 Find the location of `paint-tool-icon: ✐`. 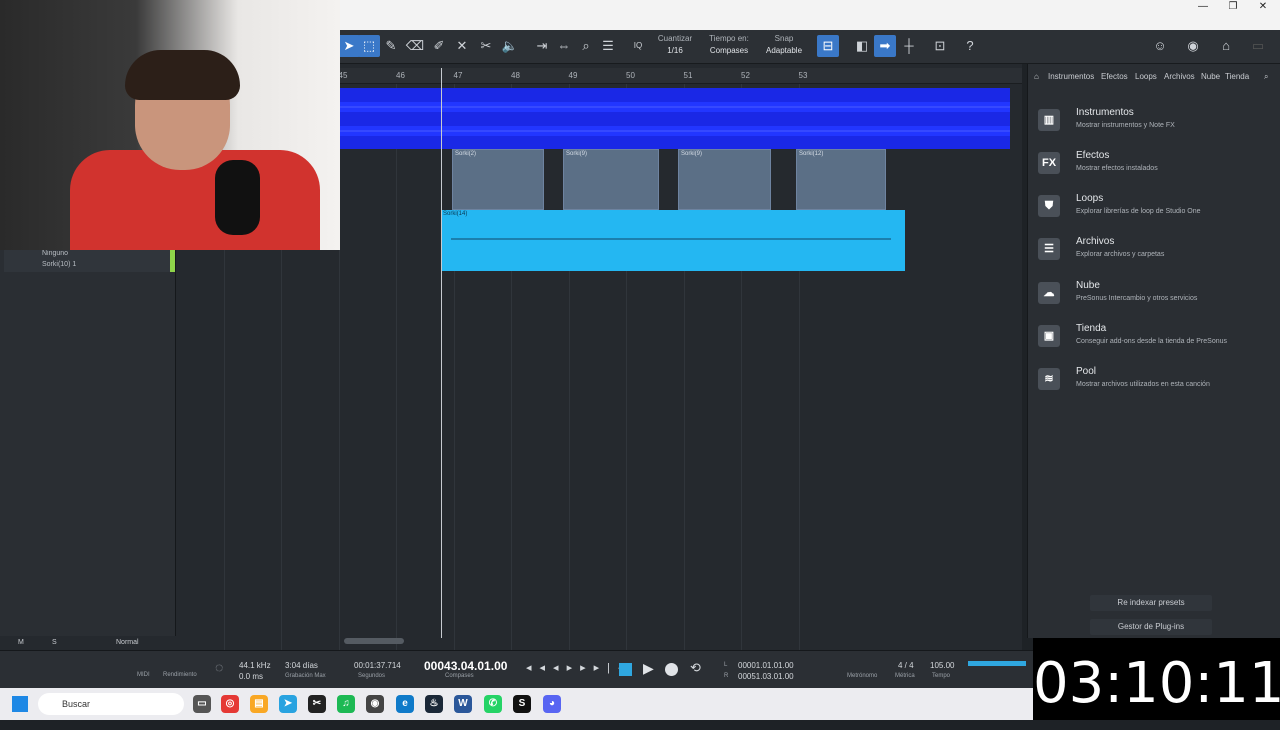

paint-tool-icon: ✐ is located at coordinates (439, 46).